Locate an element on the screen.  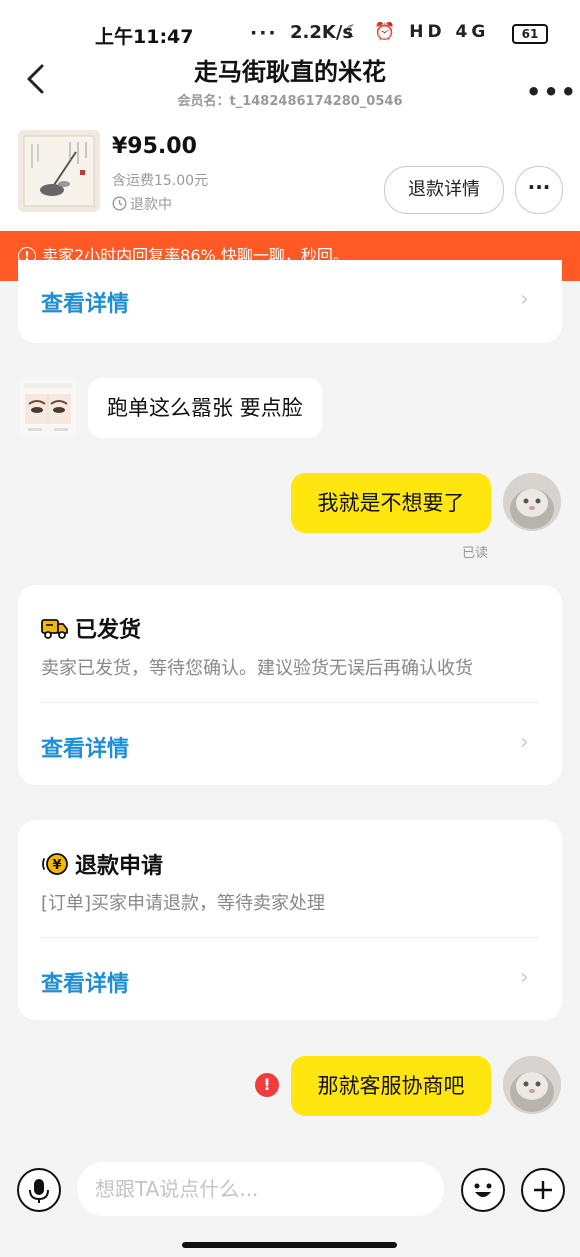
refund-detail-button: 退款详情 is located at coordinates (444, 190).